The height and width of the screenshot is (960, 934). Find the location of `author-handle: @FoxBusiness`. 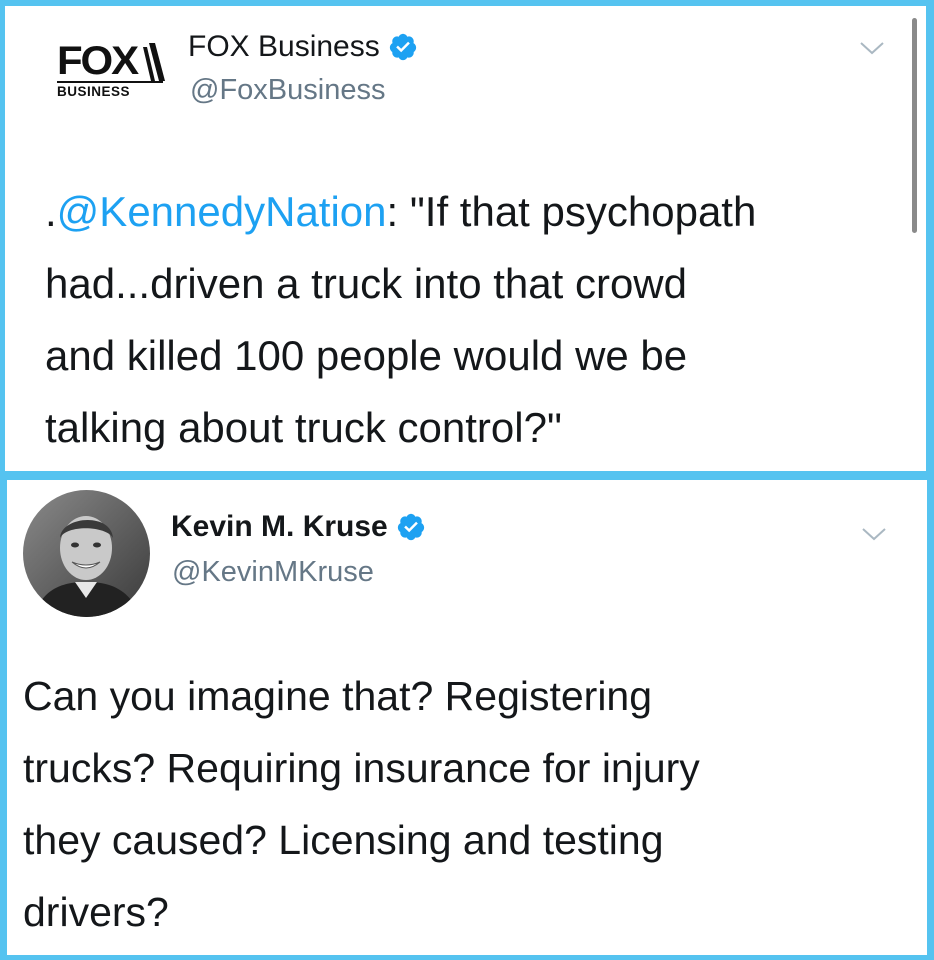

author-handle: @FoxBusiness is located at coordinates (287, 90).